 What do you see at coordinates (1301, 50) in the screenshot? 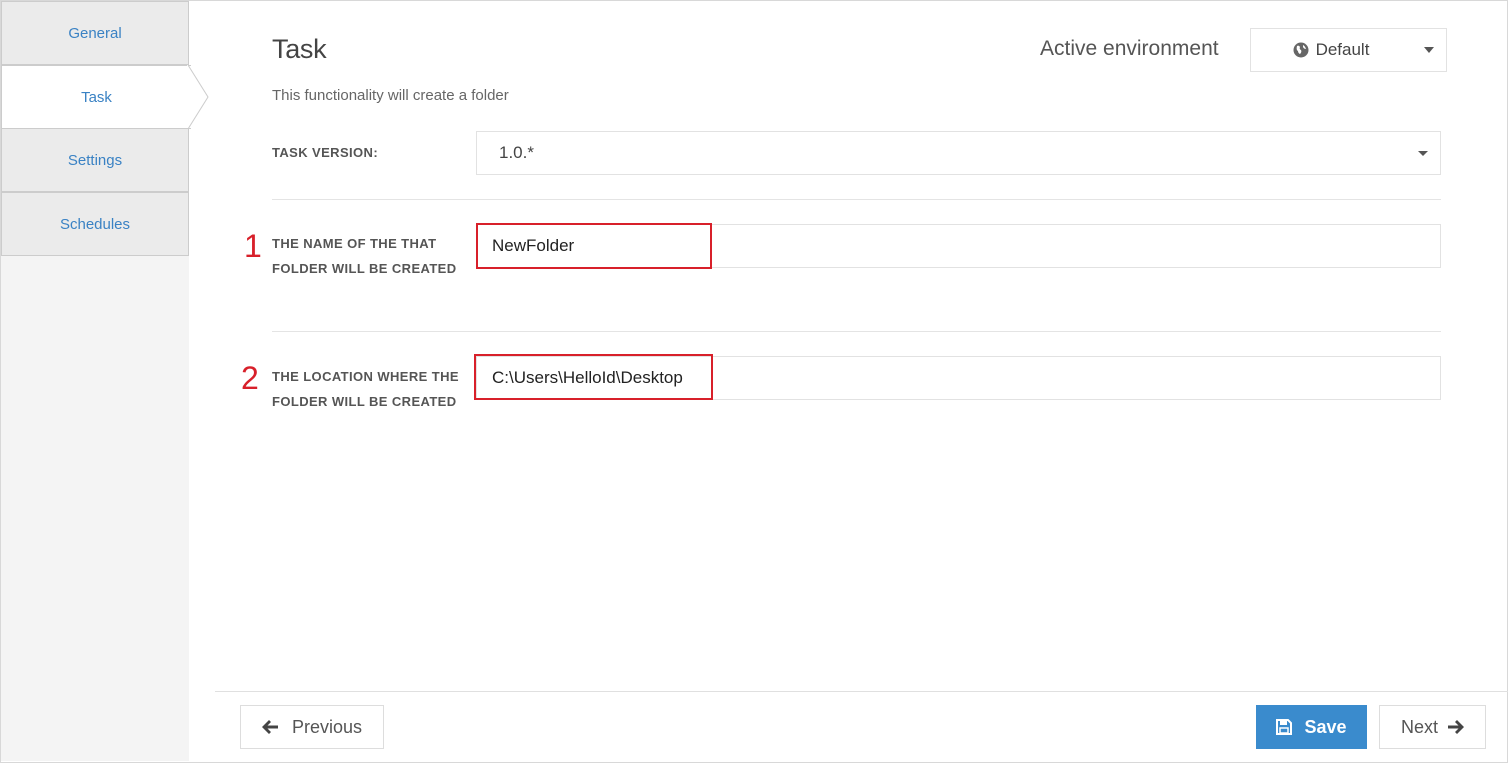
I see `globe-icon` at bounding box center [1301, 50].